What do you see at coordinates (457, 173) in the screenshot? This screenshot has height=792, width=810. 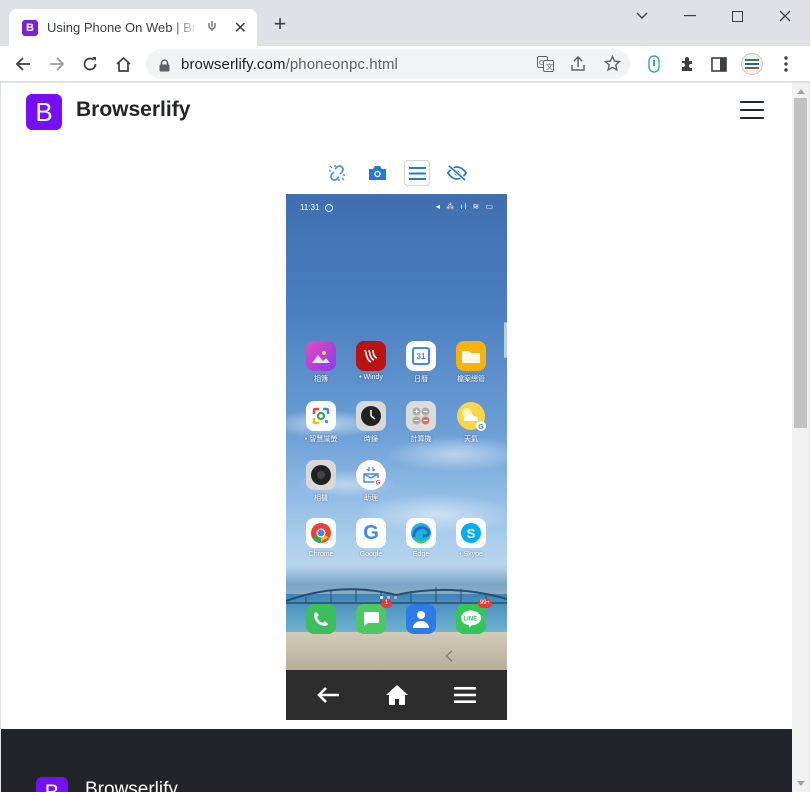 I see `hide-eye-icon` at bounding box center [457, 173].